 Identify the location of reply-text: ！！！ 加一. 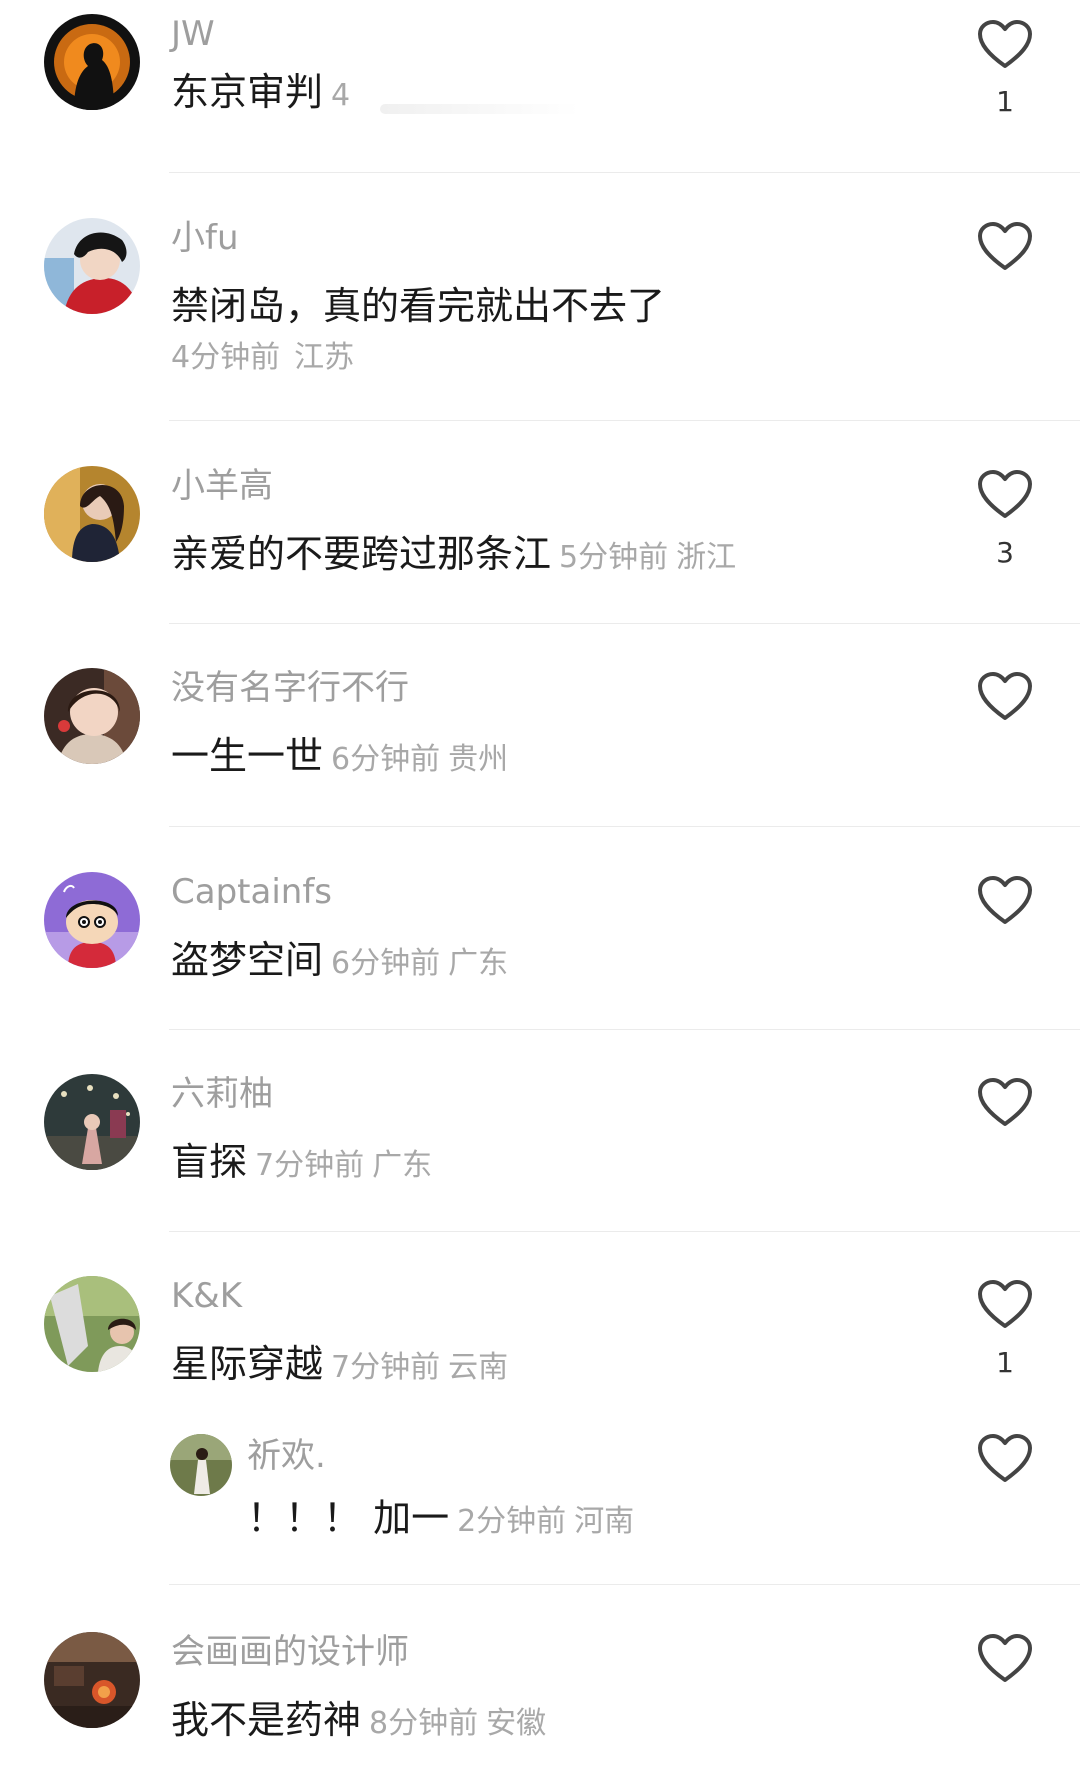
(348, 1518).